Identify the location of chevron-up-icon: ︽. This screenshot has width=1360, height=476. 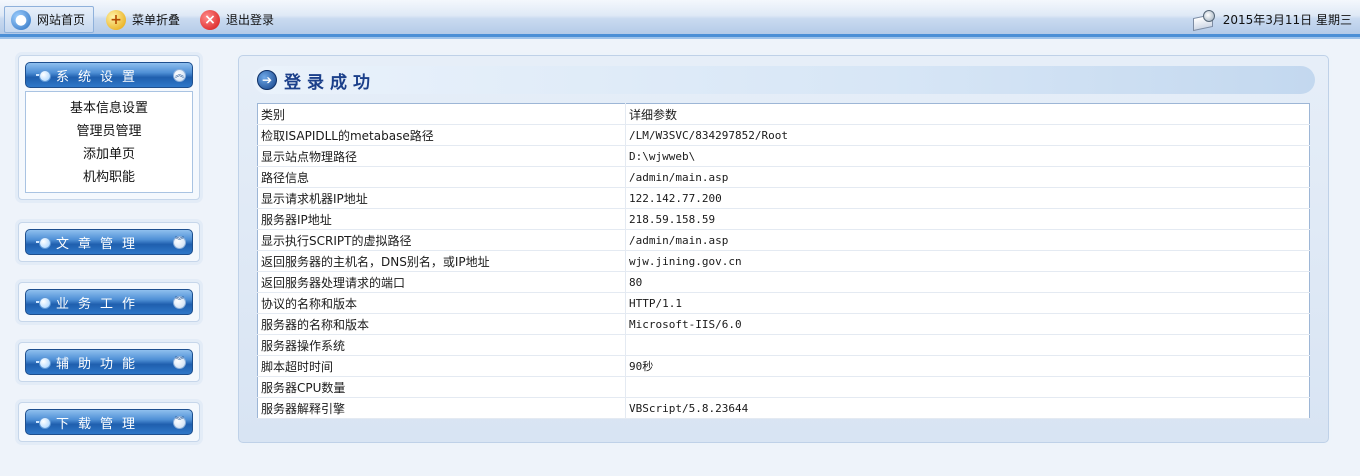
(179, 75).